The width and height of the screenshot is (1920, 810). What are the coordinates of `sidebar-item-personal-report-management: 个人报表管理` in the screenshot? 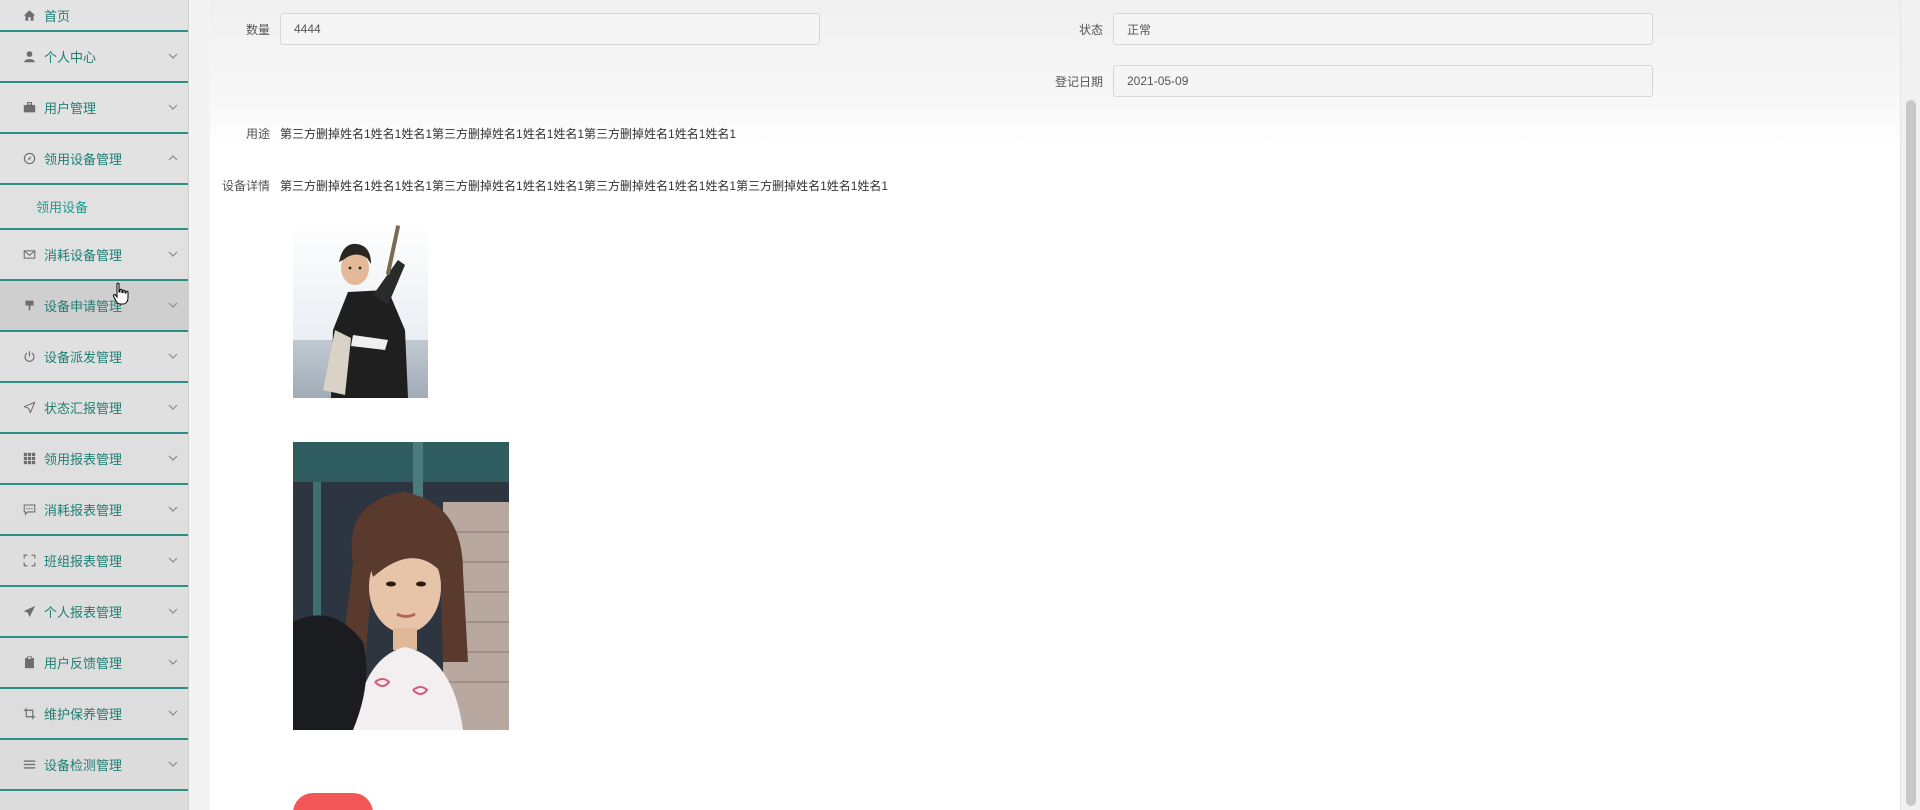 It's located at (94, 612).